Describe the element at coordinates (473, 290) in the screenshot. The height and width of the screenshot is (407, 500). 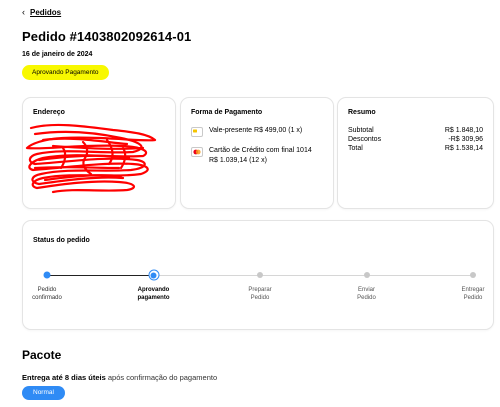
I see `progress-step-label-line: Entregar` at that location.